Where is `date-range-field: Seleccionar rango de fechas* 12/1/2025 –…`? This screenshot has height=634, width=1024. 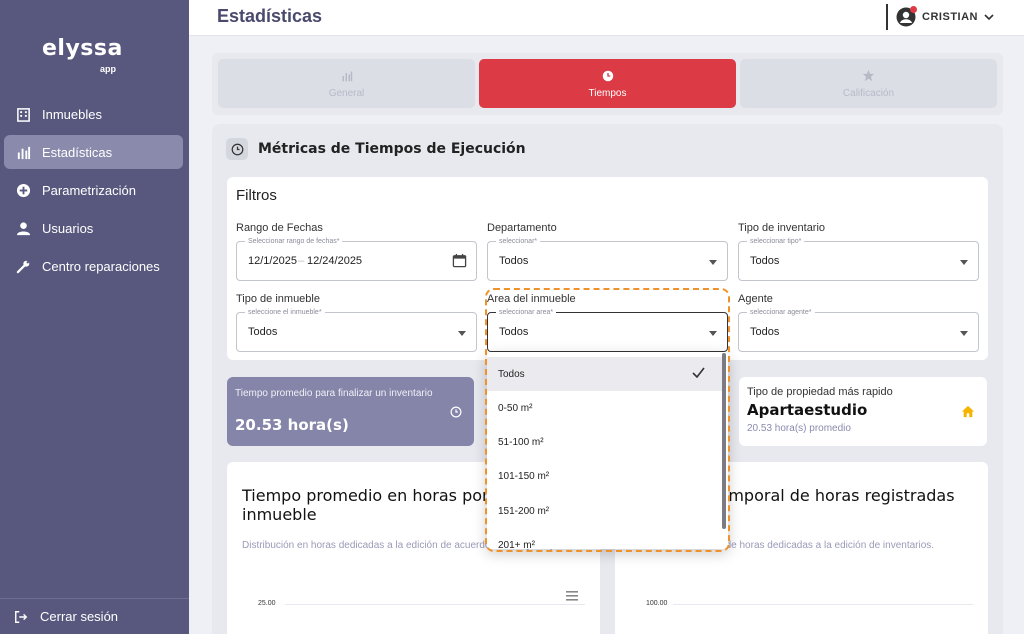
date-range-field: Seleccionar rango de fechas* 12/1/2025 –… is located at coordinates (356, 259).